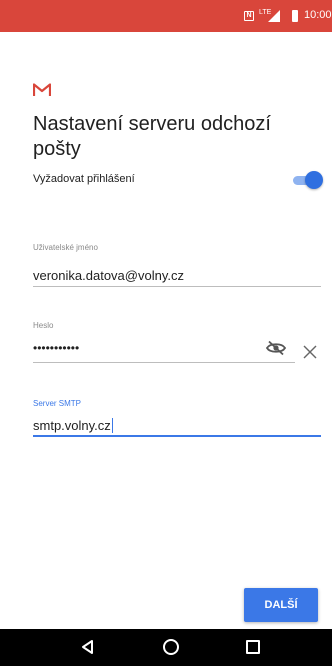 This screenshot has height=666, width=332. I want to click on recents-square-icon, so click(253, 647).